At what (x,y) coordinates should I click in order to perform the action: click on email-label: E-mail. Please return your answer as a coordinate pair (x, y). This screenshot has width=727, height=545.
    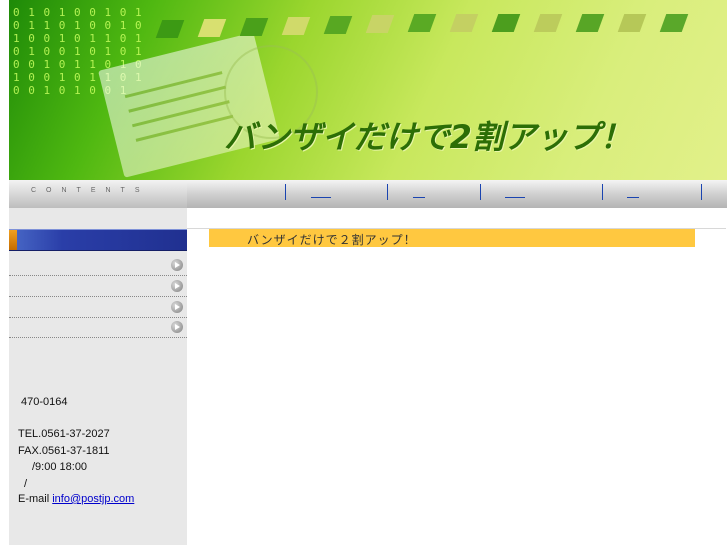
    Looking at the image, I should click on (34, 499).